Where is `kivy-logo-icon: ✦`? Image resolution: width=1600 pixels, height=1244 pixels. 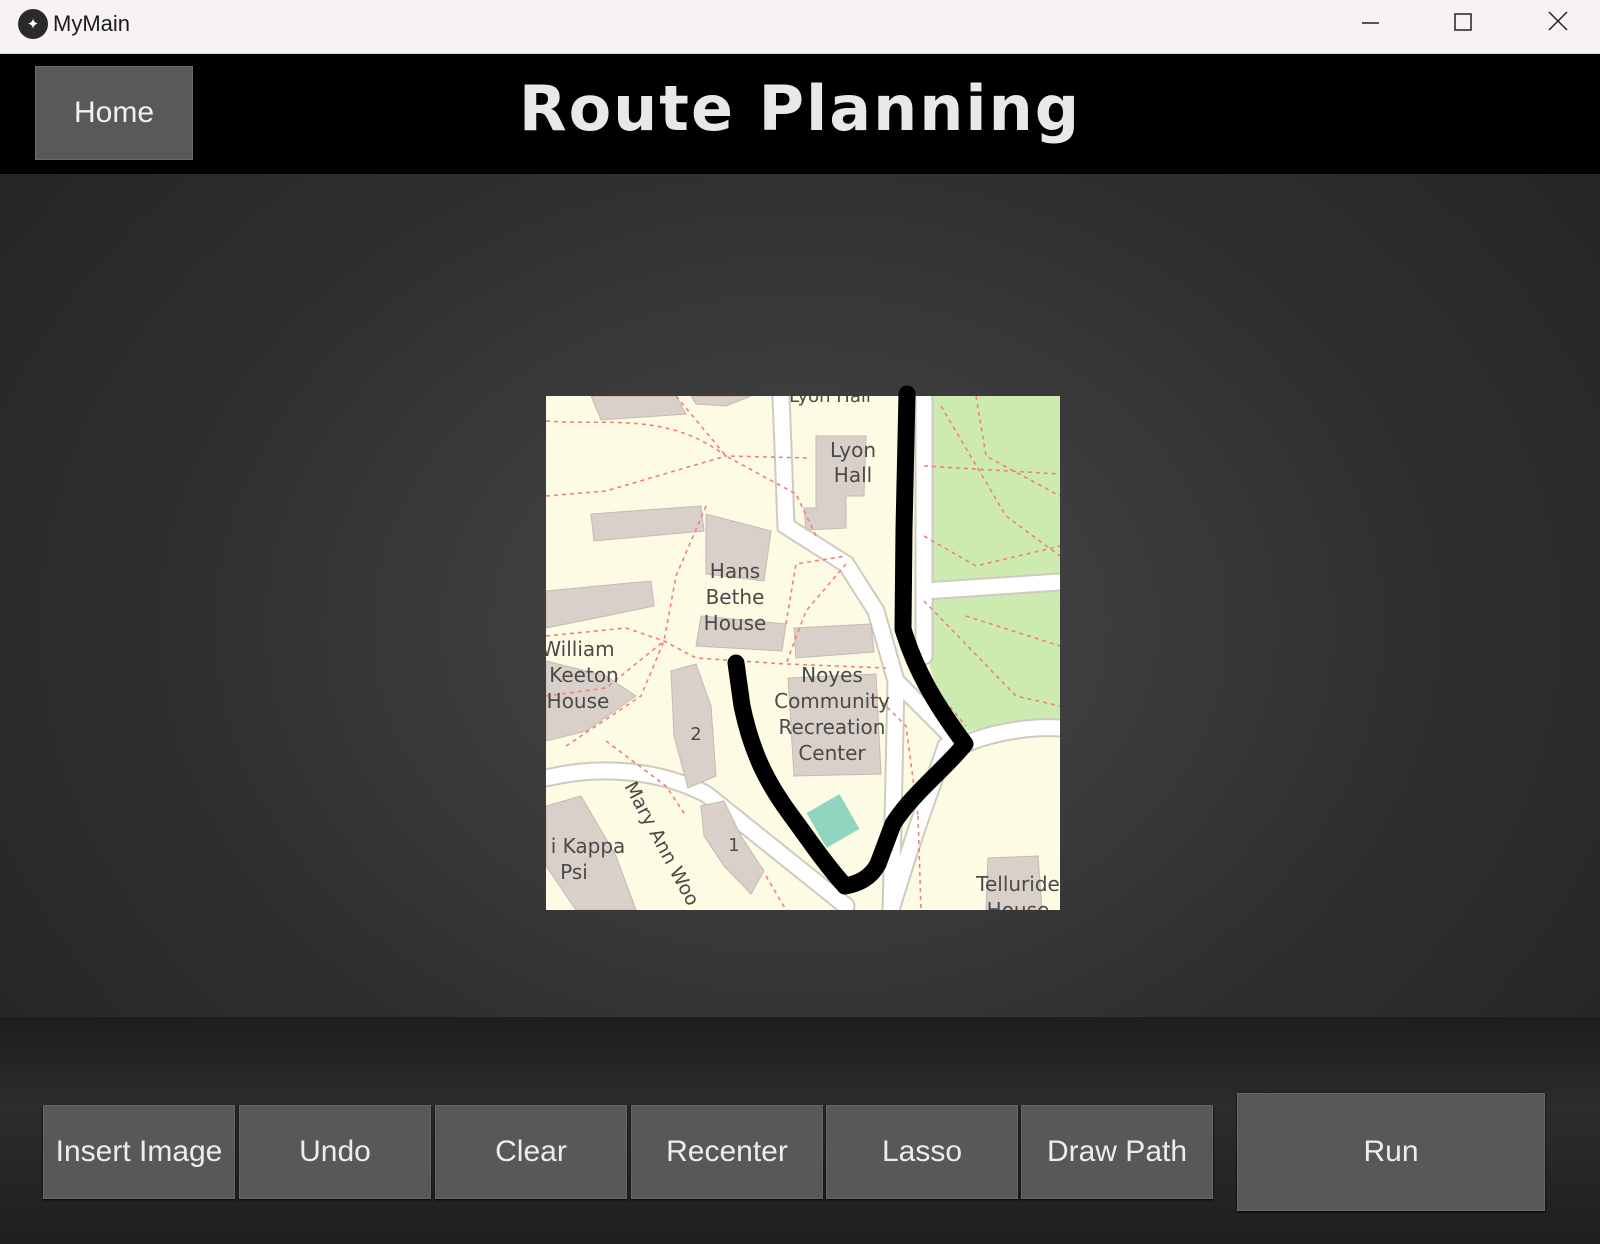 kivy-logo-icon: ✦ is located at coordinates (33, 24).